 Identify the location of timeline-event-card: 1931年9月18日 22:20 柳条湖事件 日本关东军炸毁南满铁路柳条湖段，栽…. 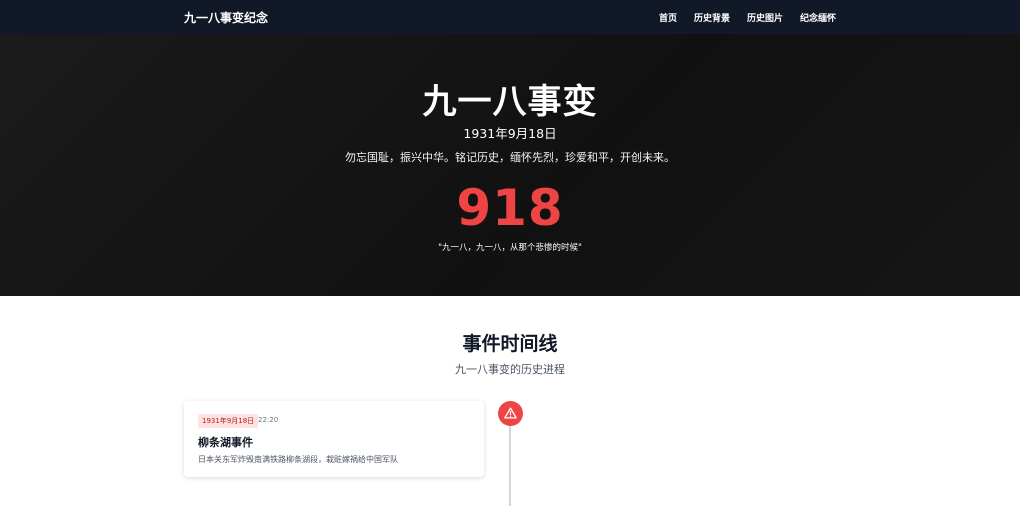
(334, 439).